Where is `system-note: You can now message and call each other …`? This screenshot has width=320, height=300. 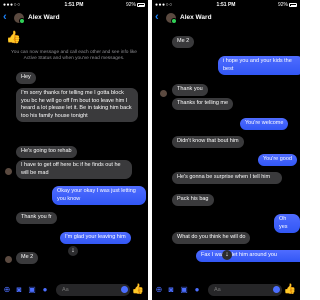 system-note: You can now message and call each other … is located at coordinates (74, 55).